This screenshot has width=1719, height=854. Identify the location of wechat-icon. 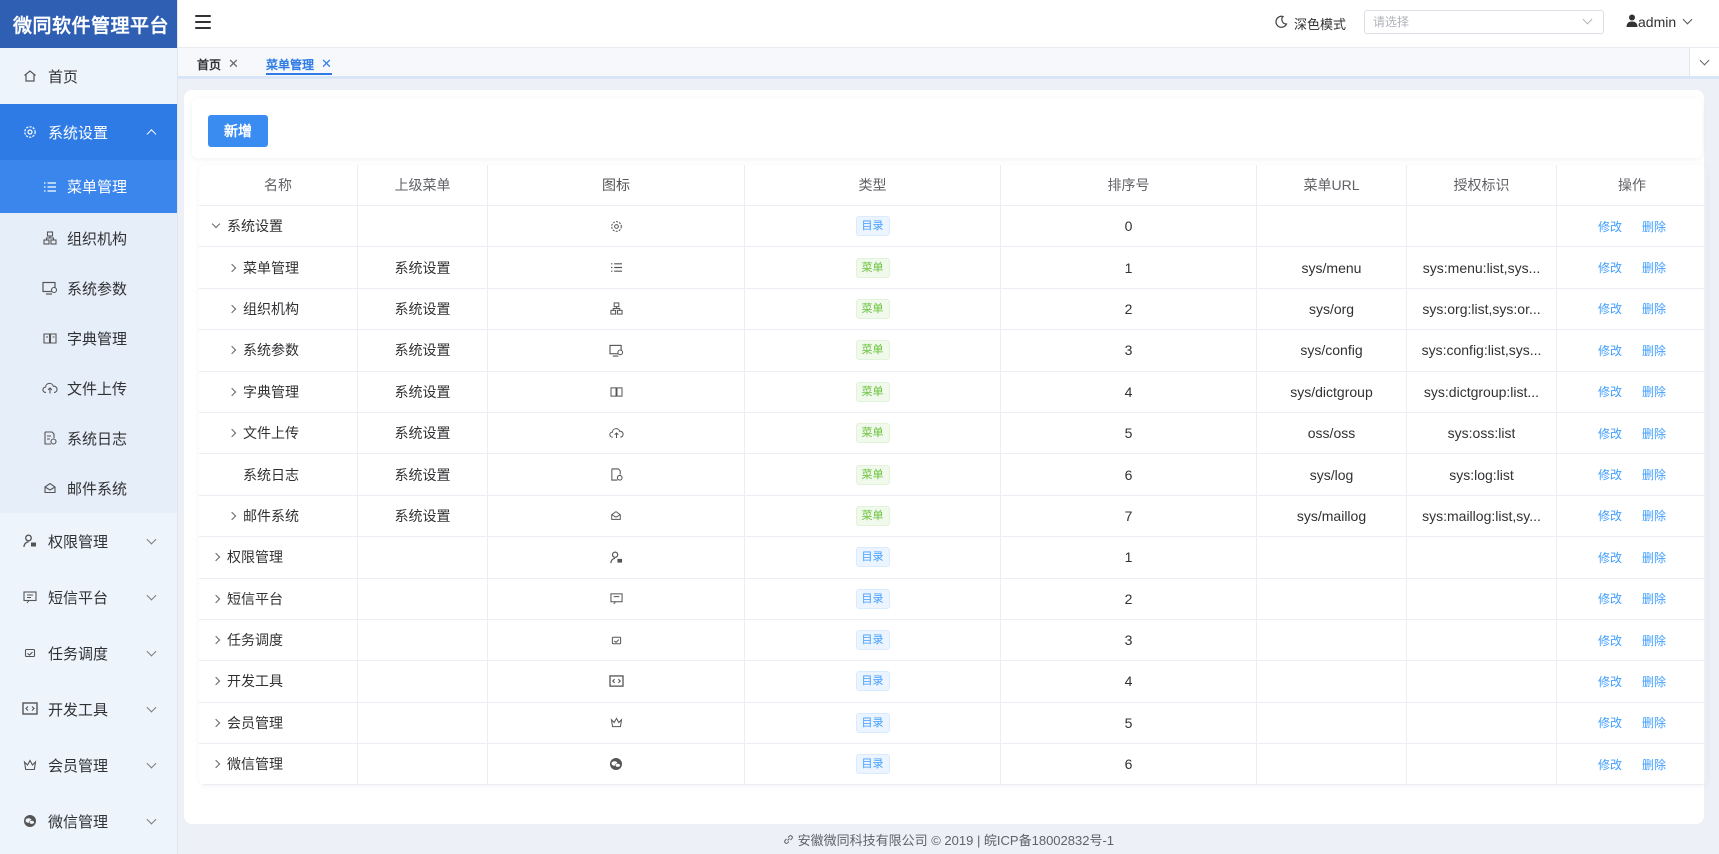
(30, 821).